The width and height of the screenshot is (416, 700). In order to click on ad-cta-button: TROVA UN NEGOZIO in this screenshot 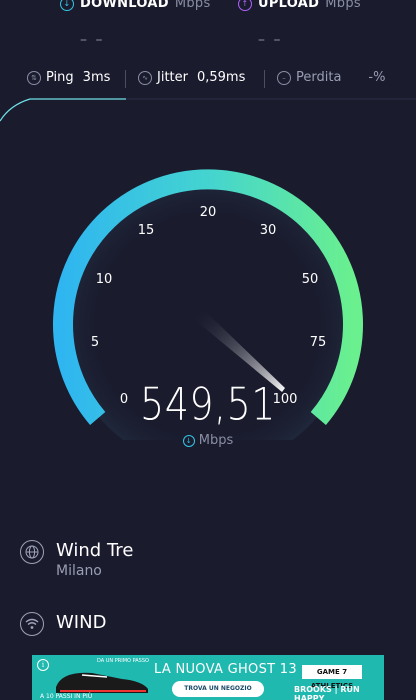, I will do `click(218, 689)`.